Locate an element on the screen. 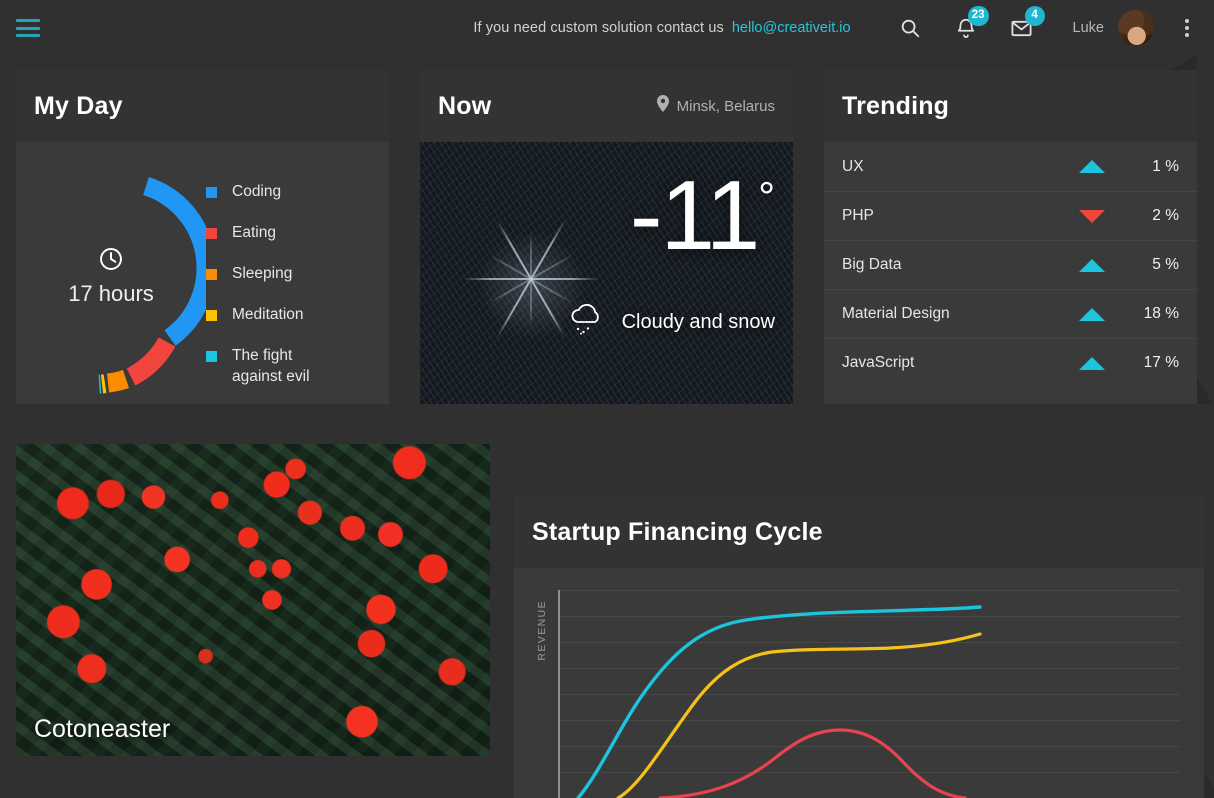 The width and height of the screenshot is (1214, 798). chart-svg is located at coordinates (870, 694).